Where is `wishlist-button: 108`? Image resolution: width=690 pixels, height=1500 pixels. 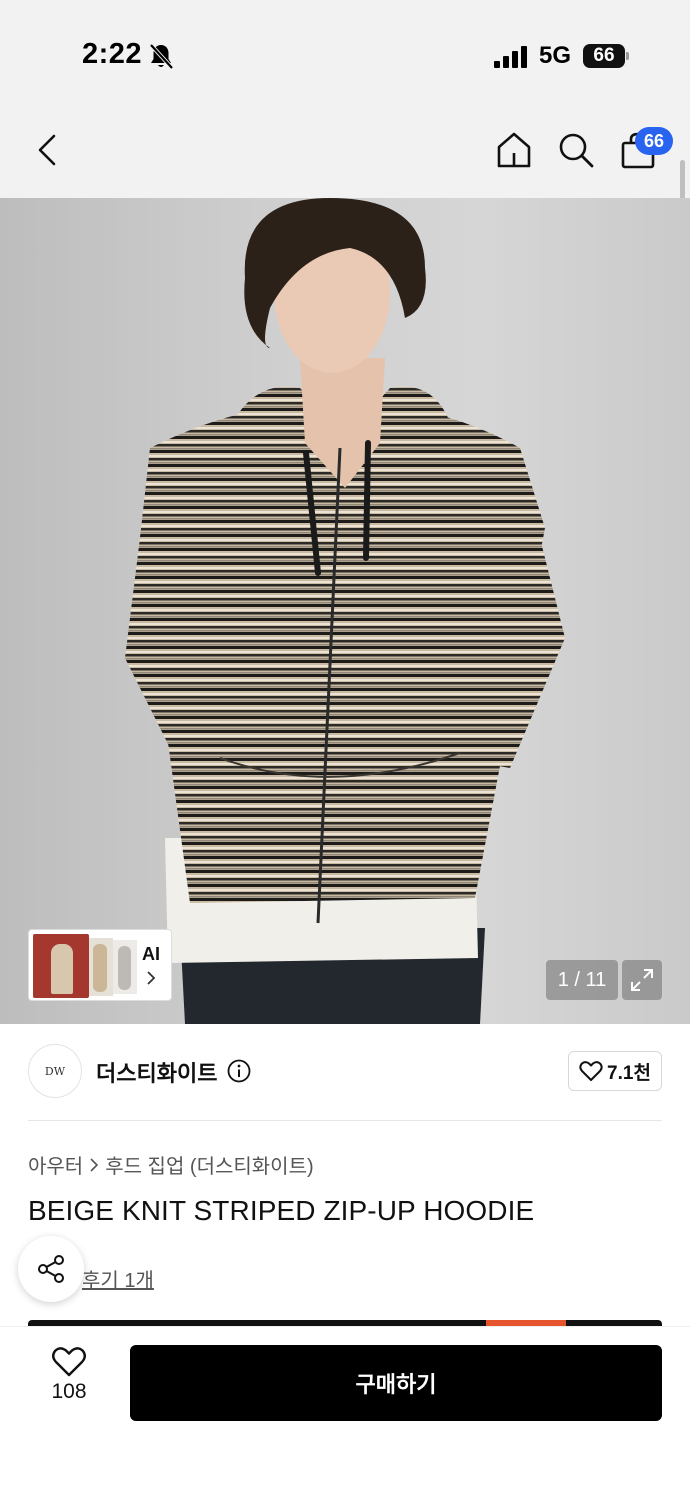 wishlist-button: 108 is located at coordinates (69, 1381).